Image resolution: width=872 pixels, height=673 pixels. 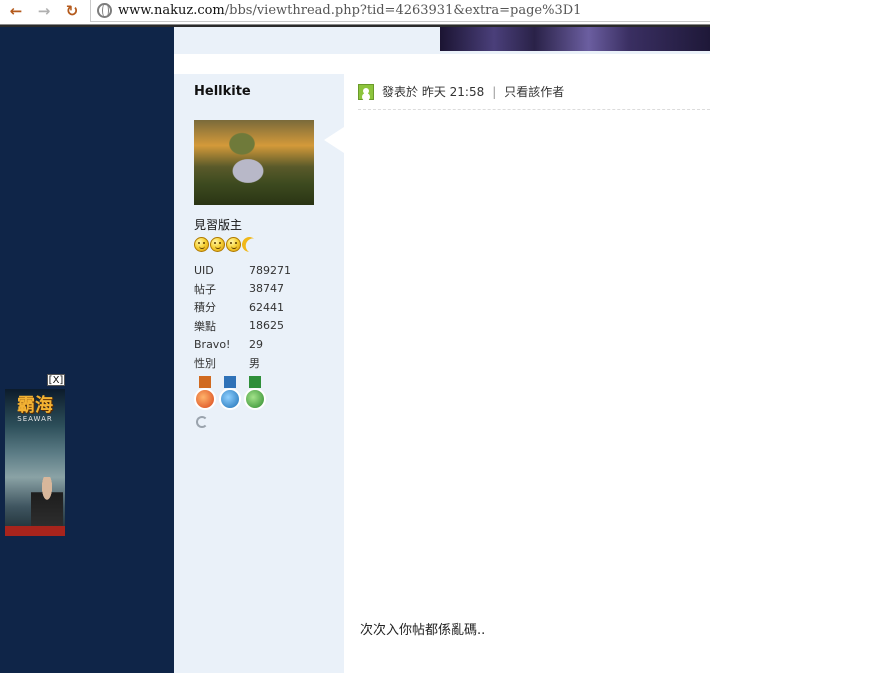 I want to click on ad-cta-strip, so click(x=35, y=531).